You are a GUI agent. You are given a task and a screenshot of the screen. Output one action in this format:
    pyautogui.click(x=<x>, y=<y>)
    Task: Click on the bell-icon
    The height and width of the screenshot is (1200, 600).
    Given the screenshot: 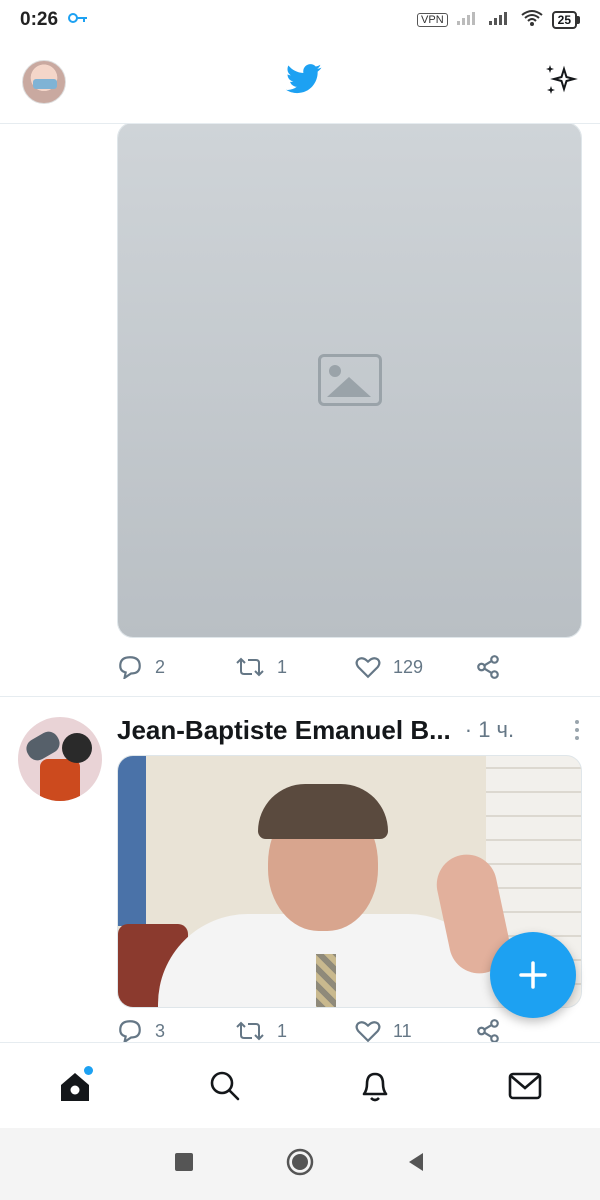 What is the action you would take?
    pyautogui.click(x=375, y=1086)
    